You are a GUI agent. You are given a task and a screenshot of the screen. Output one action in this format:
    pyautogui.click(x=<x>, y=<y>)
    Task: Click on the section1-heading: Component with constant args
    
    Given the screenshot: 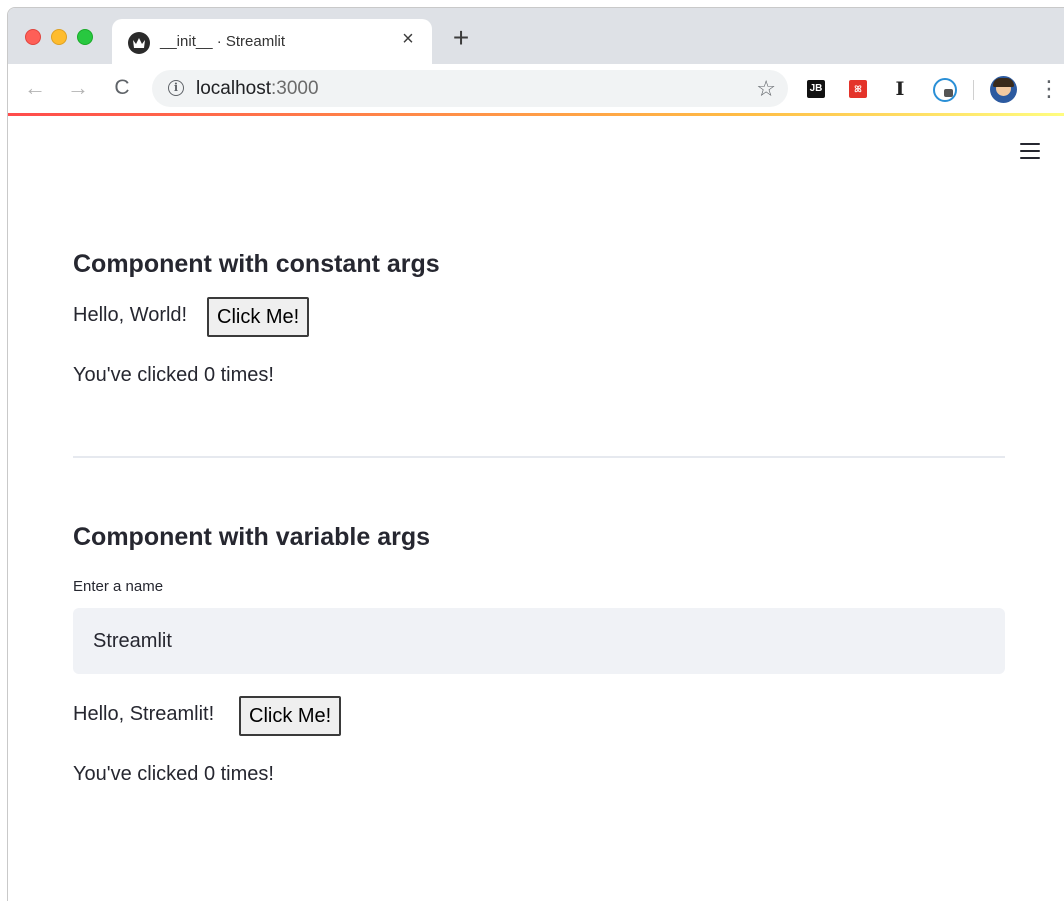 What is the action you would take?
    pyautogui.click(x=256, y=264)
    